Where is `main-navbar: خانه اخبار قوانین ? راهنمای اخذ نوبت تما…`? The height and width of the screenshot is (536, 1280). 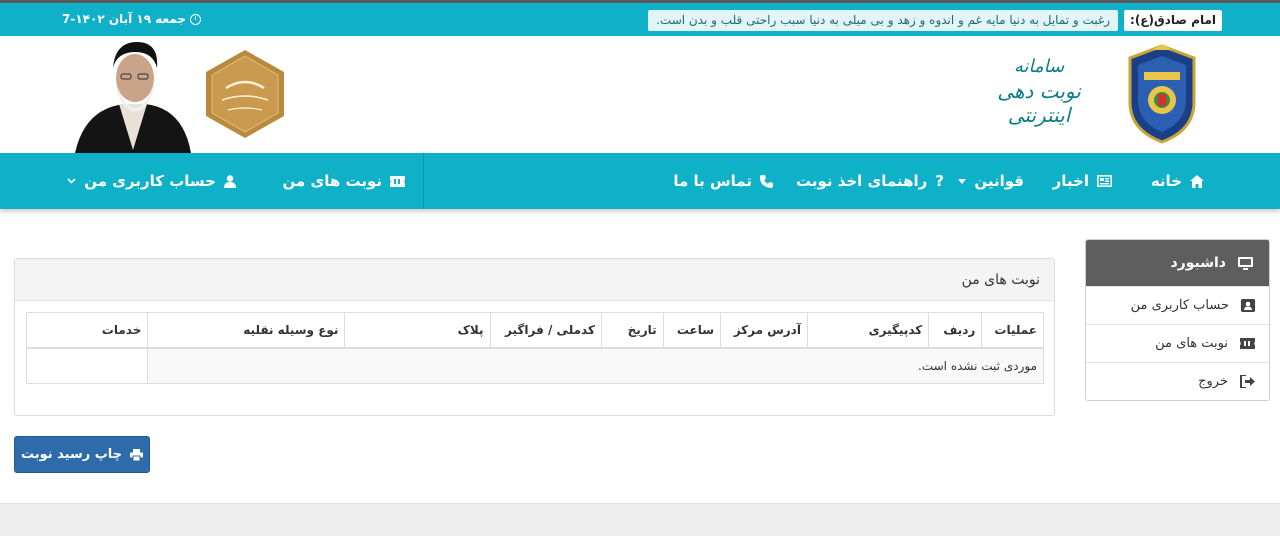 main-navbar: خانه اخبار قوانین ? راهنمای اخذ نوبت تما… is located at coordinates (640, 181).